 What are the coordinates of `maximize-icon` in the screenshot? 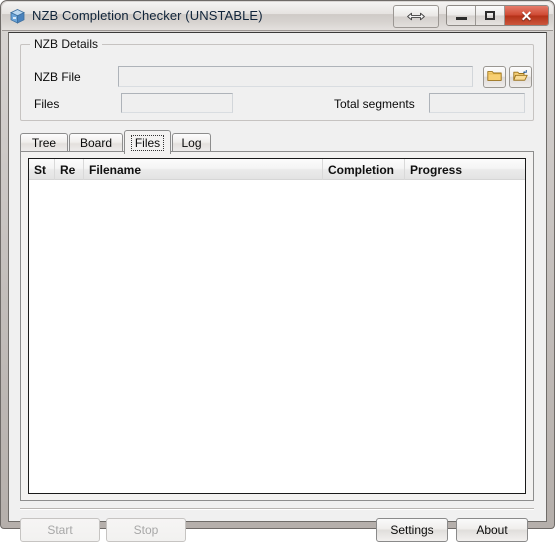 It's located at (490, 15).